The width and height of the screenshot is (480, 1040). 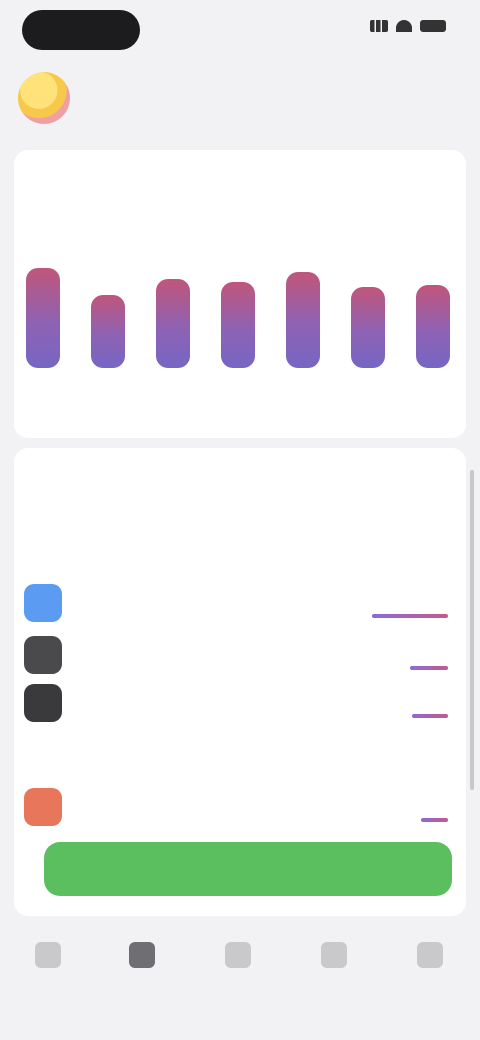 I want to click on app-icon-blue, so click(x=43, y=603).